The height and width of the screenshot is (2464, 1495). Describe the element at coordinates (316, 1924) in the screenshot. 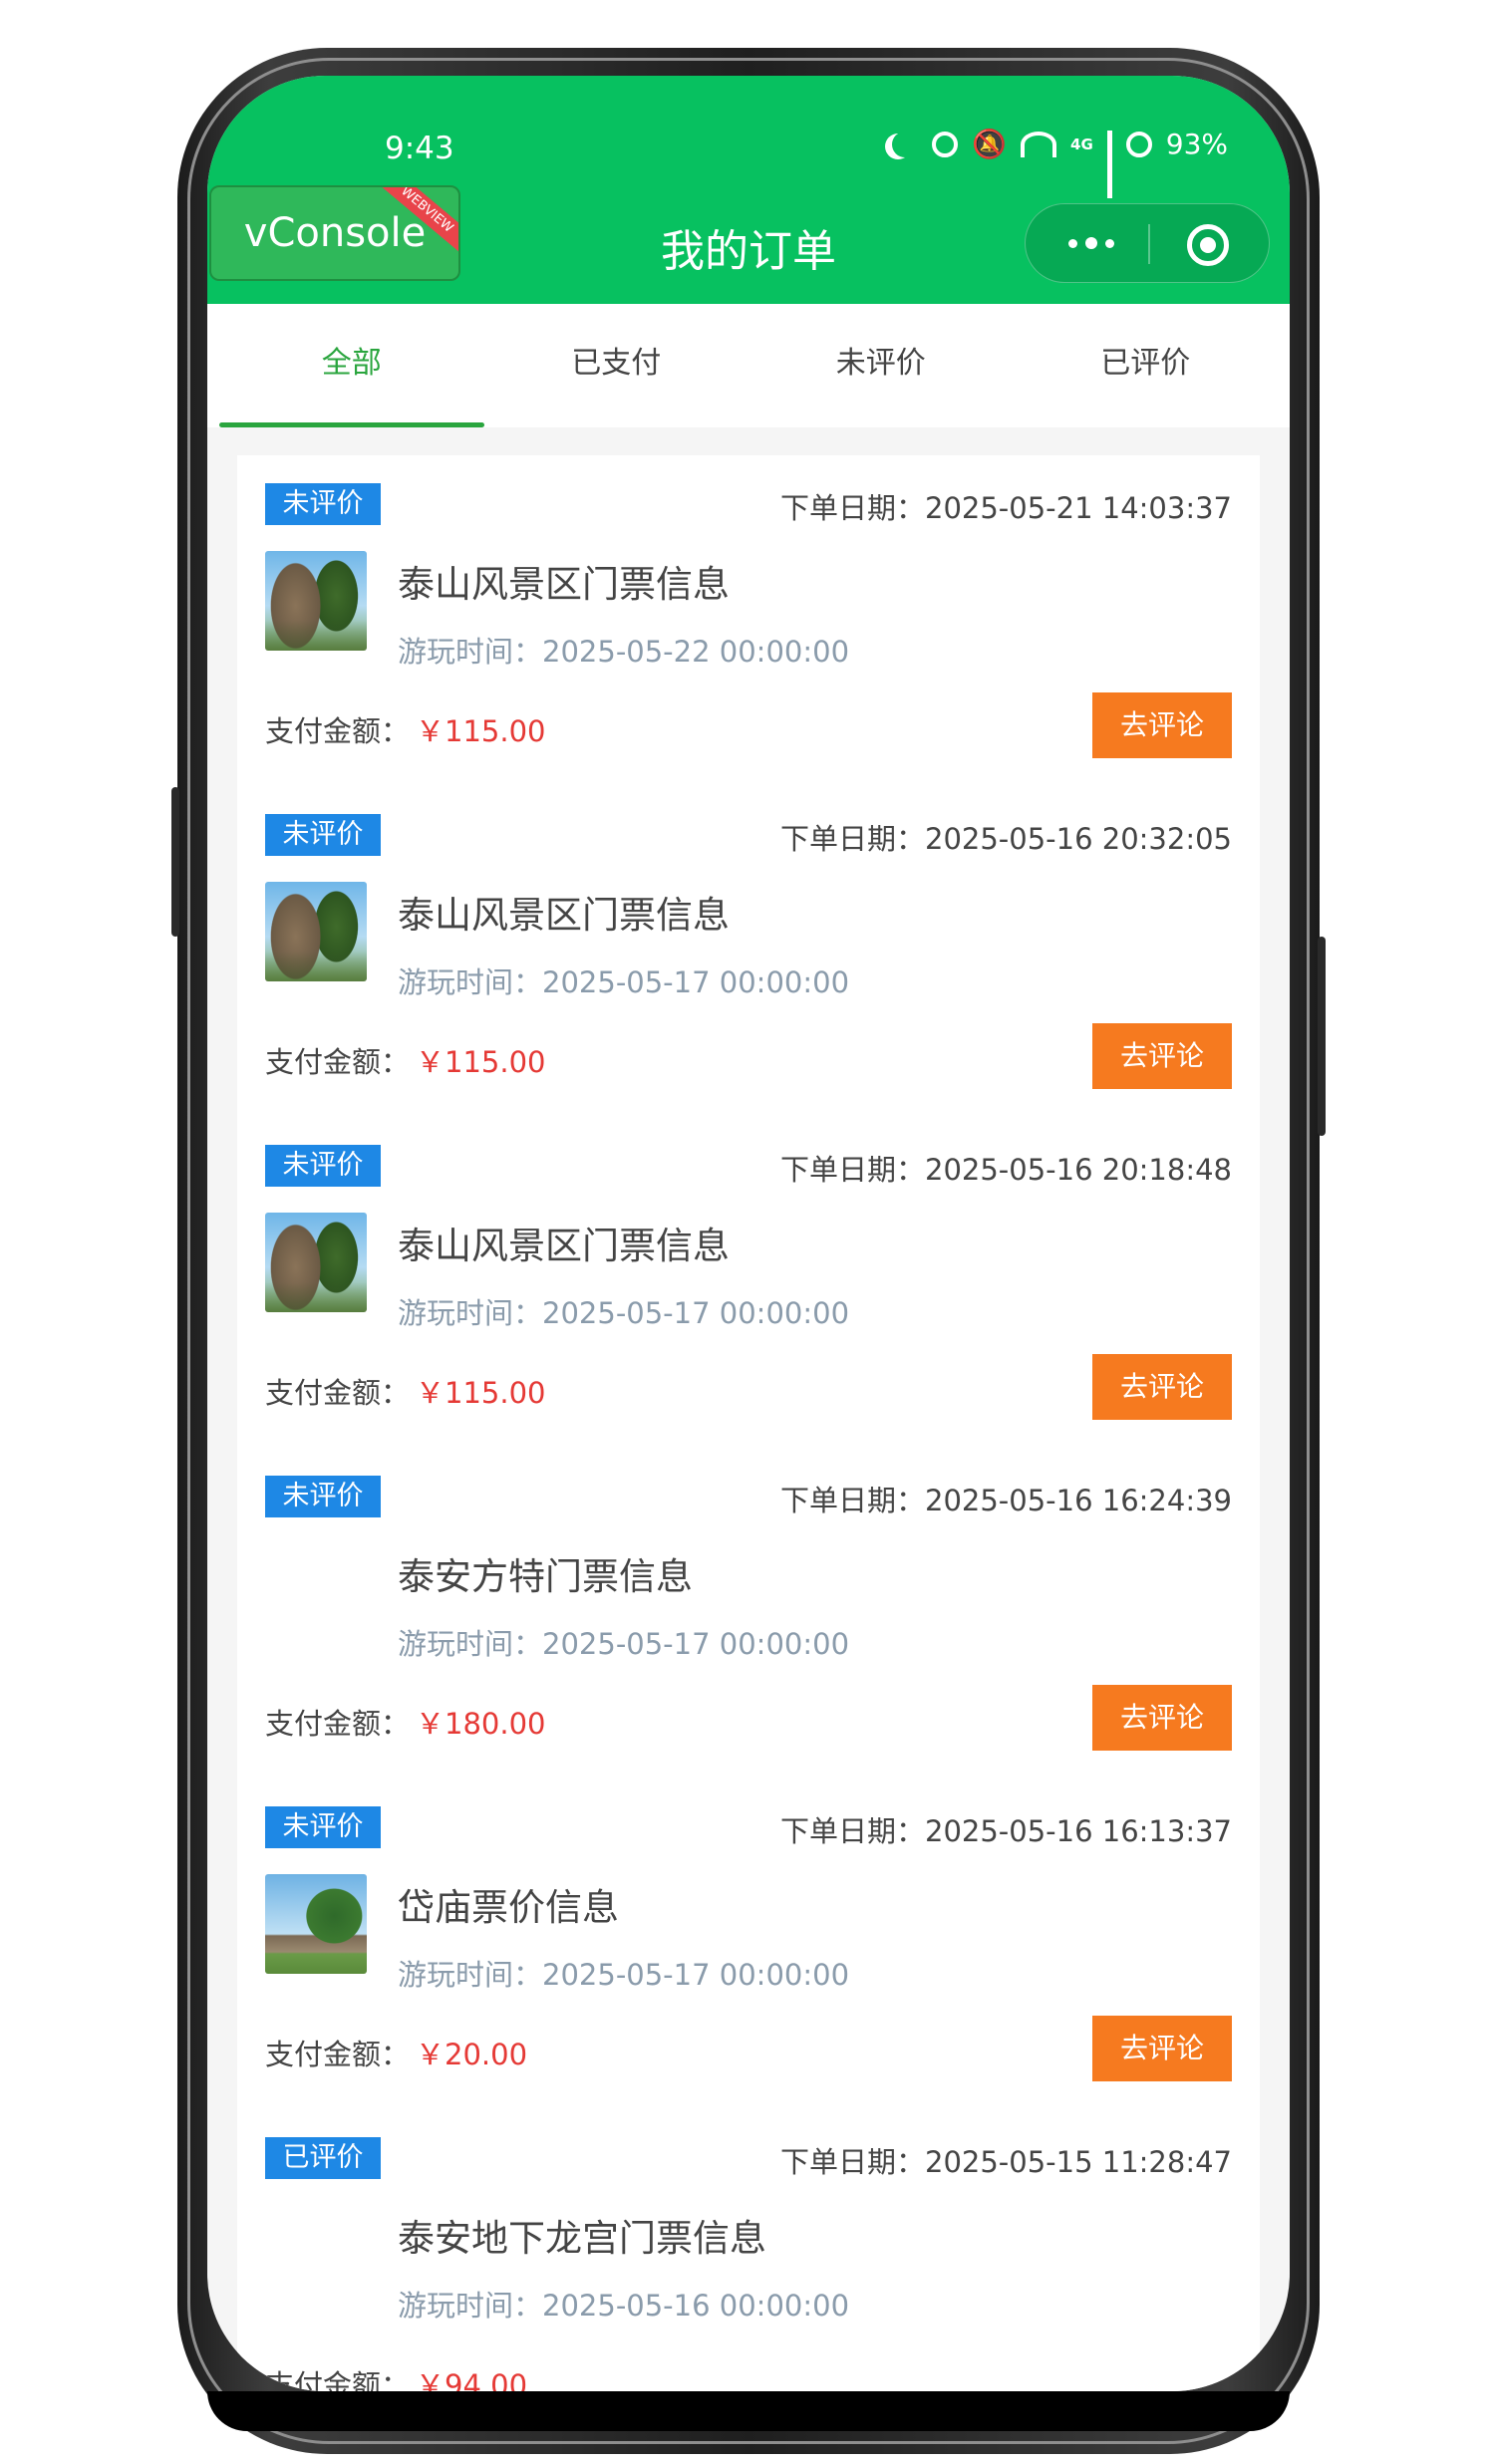

I see `temple-thumbnail` at that location.